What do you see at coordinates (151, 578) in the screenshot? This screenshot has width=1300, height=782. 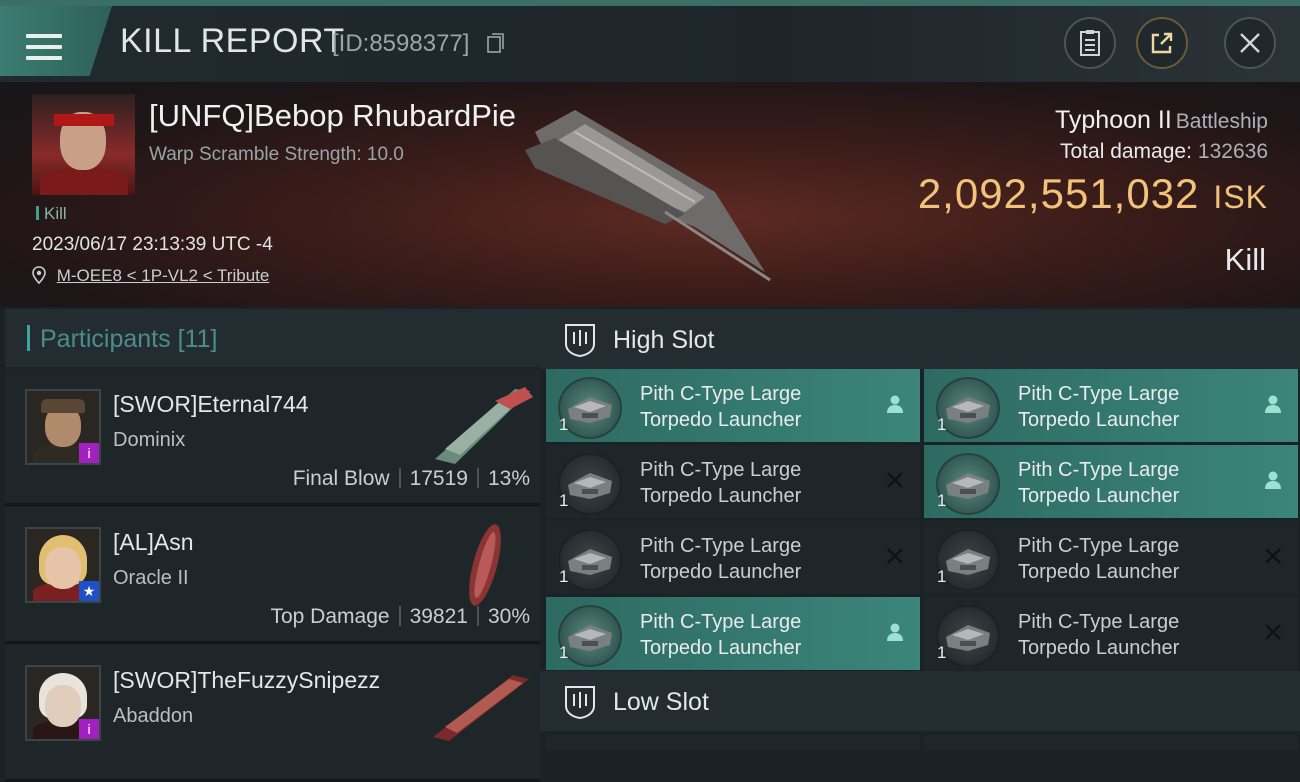 I see `participant-ship: Oracle II` at bounding box center [151, 578].